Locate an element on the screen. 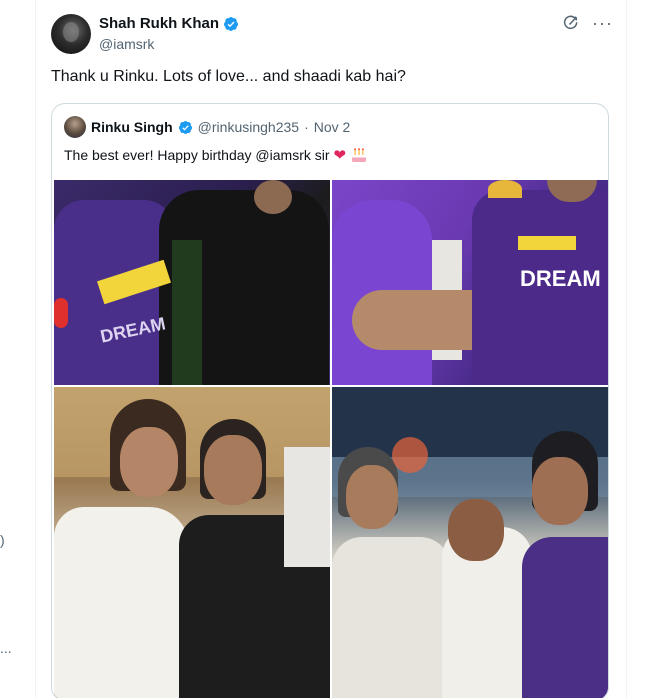  birthday-cake-emoji is located at coordinates (359, 155).